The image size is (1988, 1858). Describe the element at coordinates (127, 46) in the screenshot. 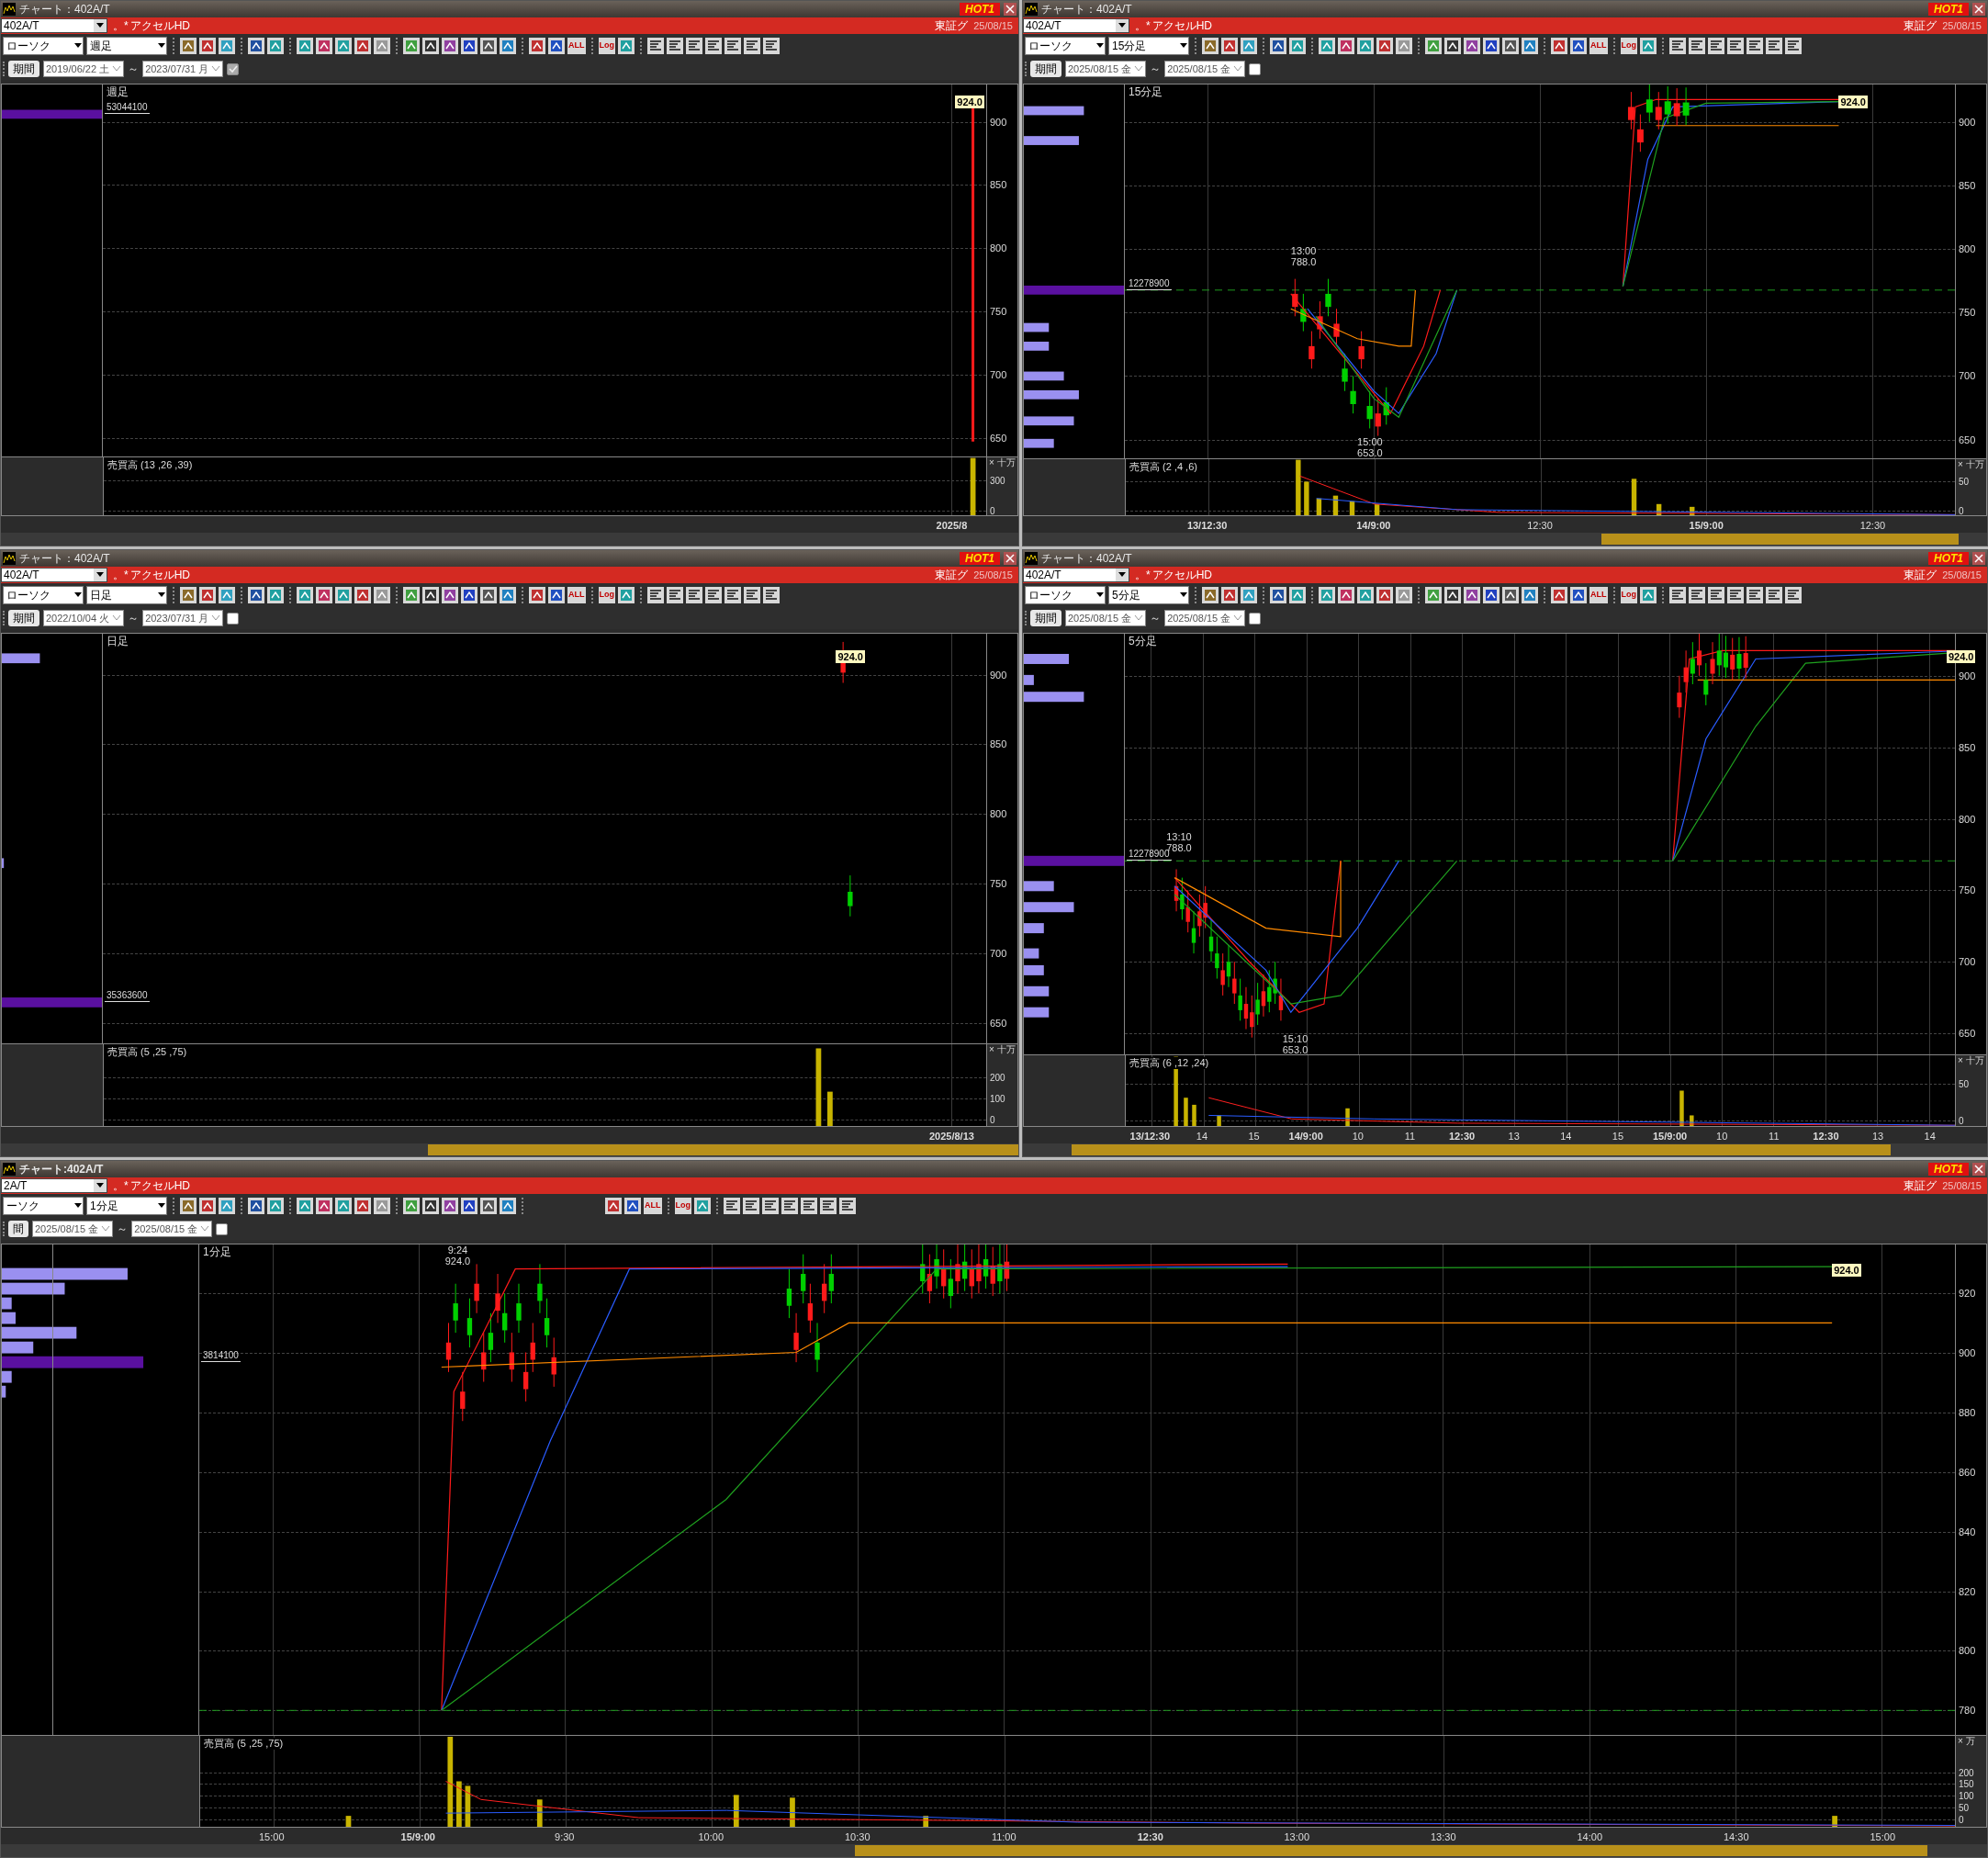

I see `interval-select: 週足` at that location.